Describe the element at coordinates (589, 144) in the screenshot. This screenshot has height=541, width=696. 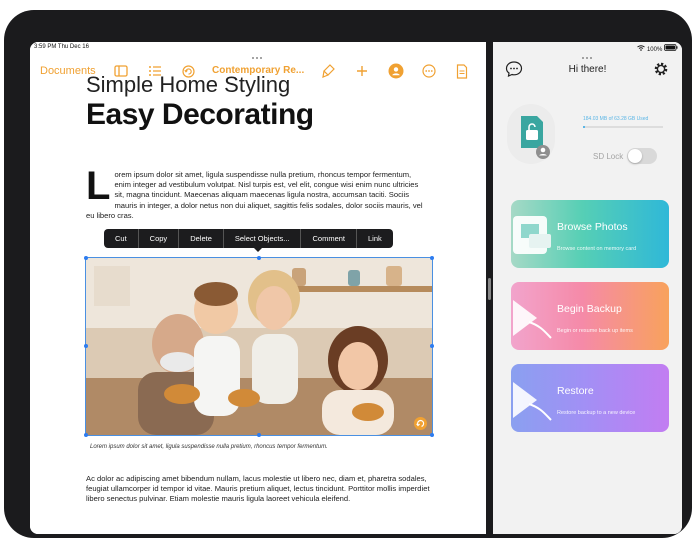
I see `sd-card-status: 184.03 MB of 63.28 GB Used SD Lock` at that location.